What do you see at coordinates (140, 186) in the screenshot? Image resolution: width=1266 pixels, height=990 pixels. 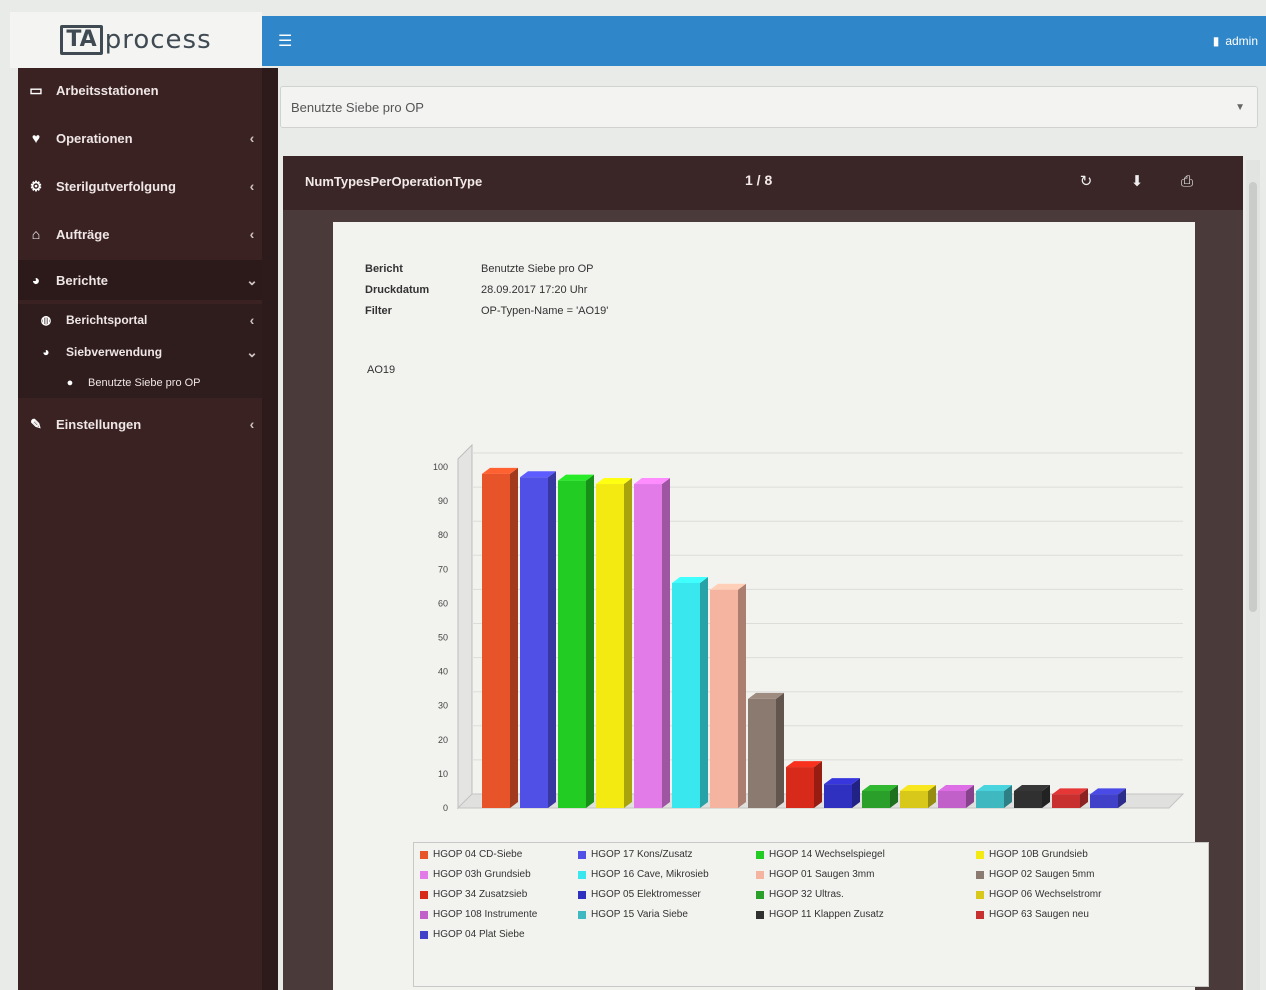 I see `sidebar-item-sterilgutverfolgung: ⚙ Sterilgutverfolgung ‹` at bounding box center [140, 186].